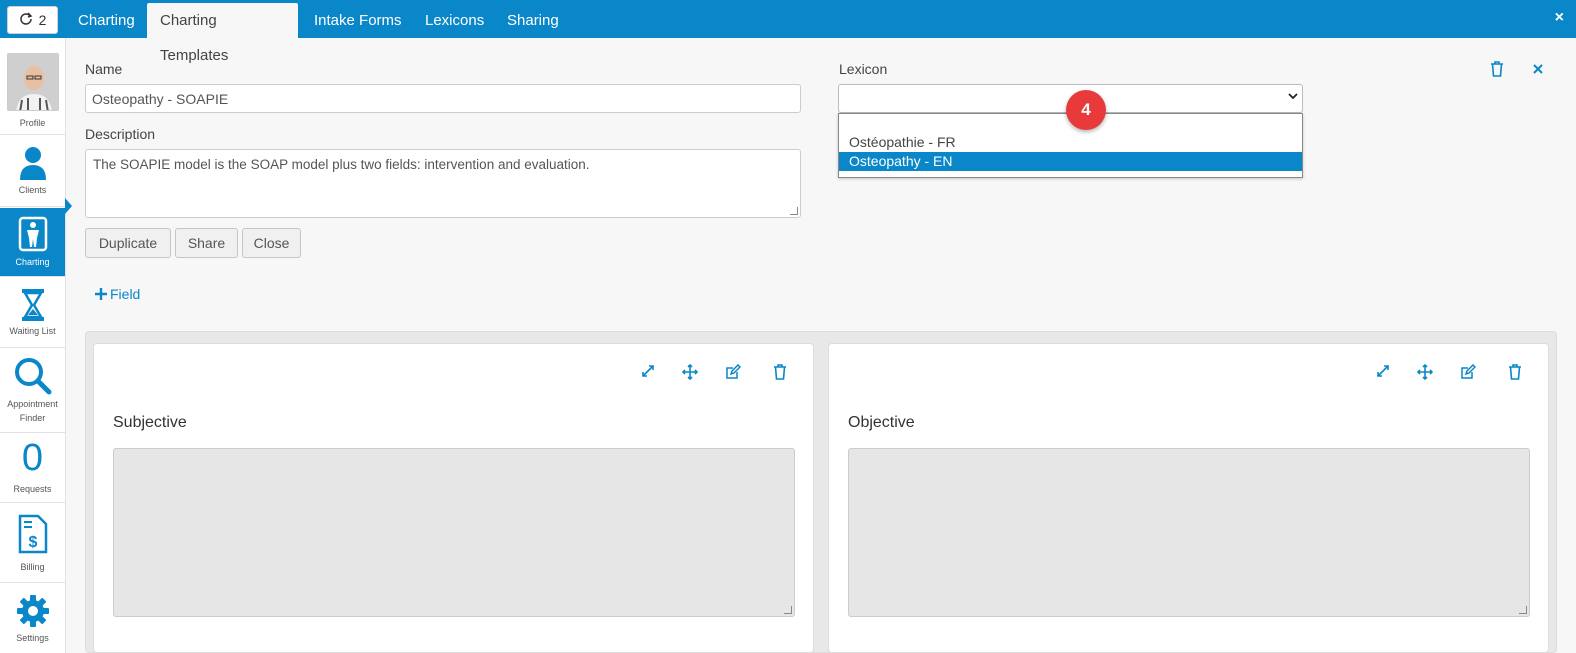 This screenshot has width=1576, height=653. Describe the element at coordinates (32, 331) in the screenshot. I see `sidebar-item-label: Waiting List` at that location.